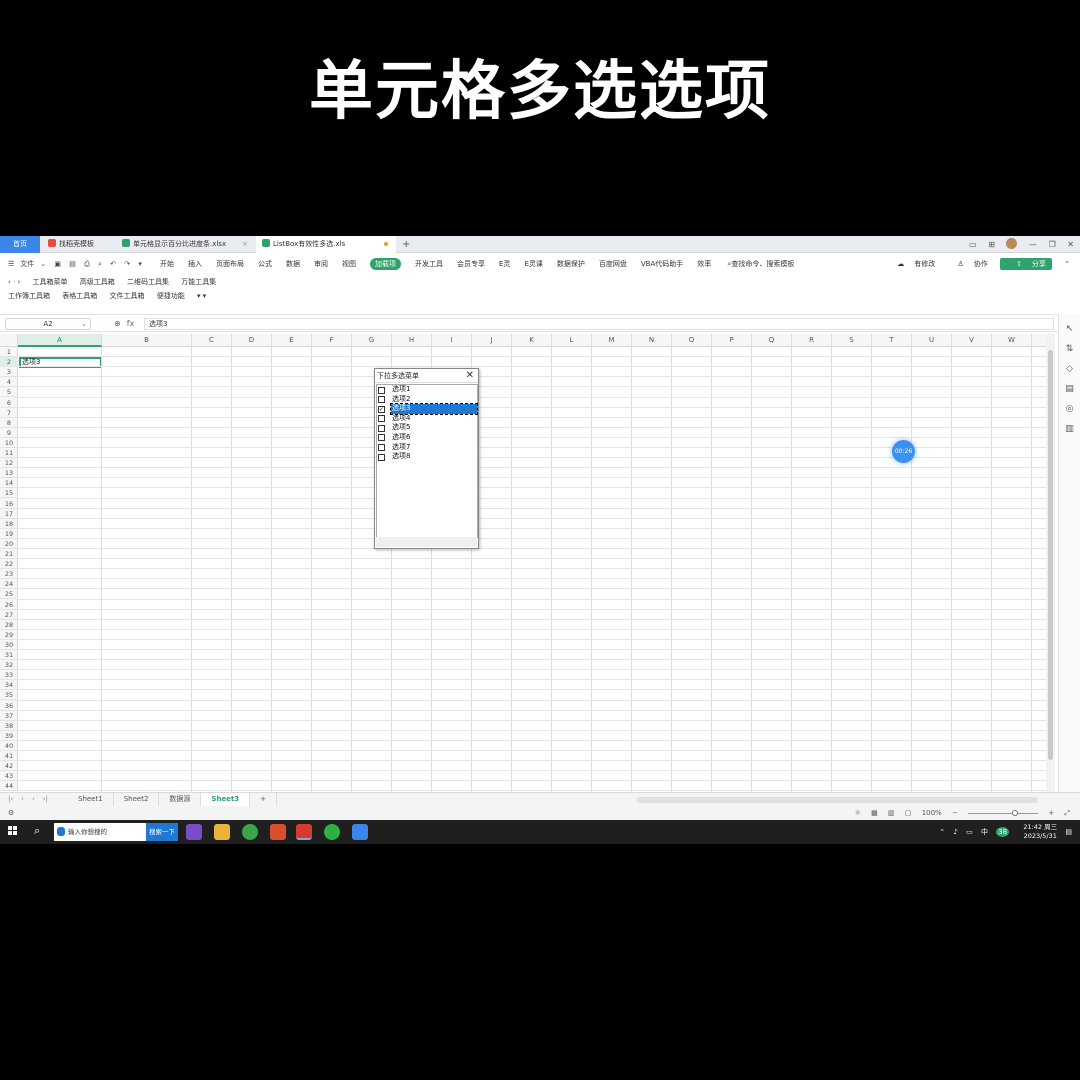 The width and height of the screenshot is (1080, 1080). Describe the element at coordinates (427, 400) in the screenshot. I see `listbox-option: 选项2` at that location.